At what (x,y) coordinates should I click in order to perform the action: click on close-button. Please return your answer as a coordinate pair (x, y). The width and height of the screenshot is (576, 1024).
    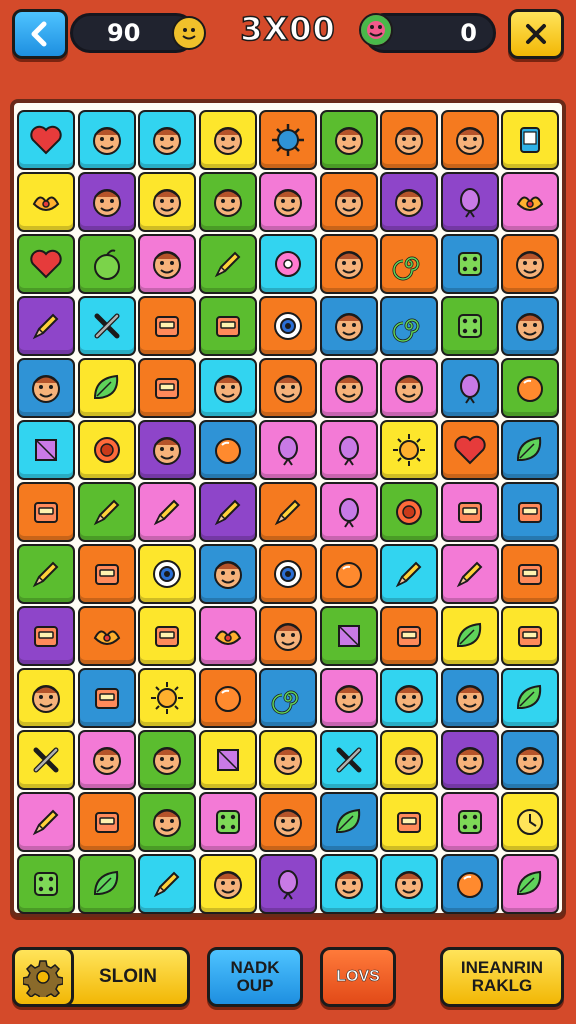
    Looking at the image, I should click on (536, 34).